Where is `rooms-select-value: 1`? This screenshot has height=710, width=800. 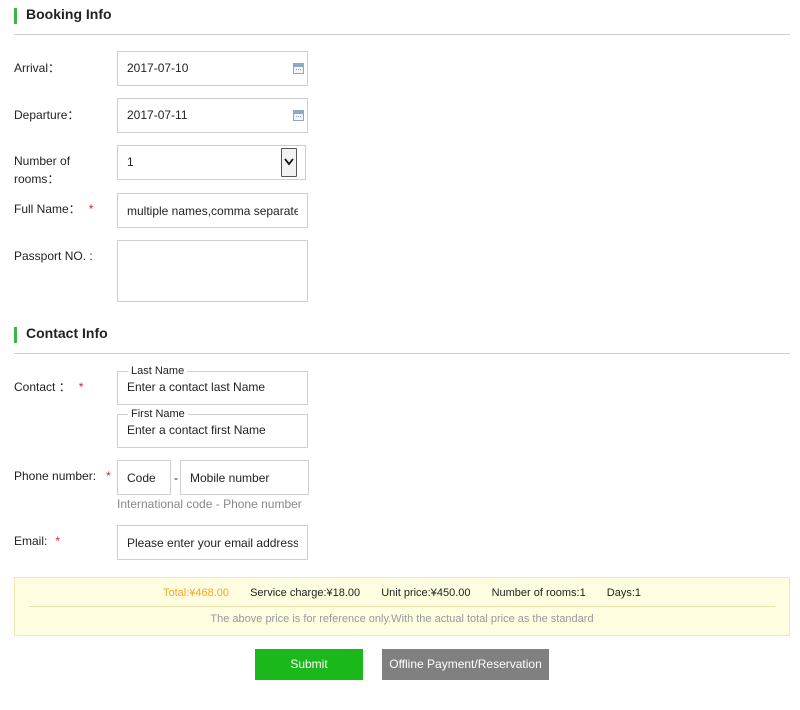
rooms-select-value: 1 is located at coordinates (130, 162).